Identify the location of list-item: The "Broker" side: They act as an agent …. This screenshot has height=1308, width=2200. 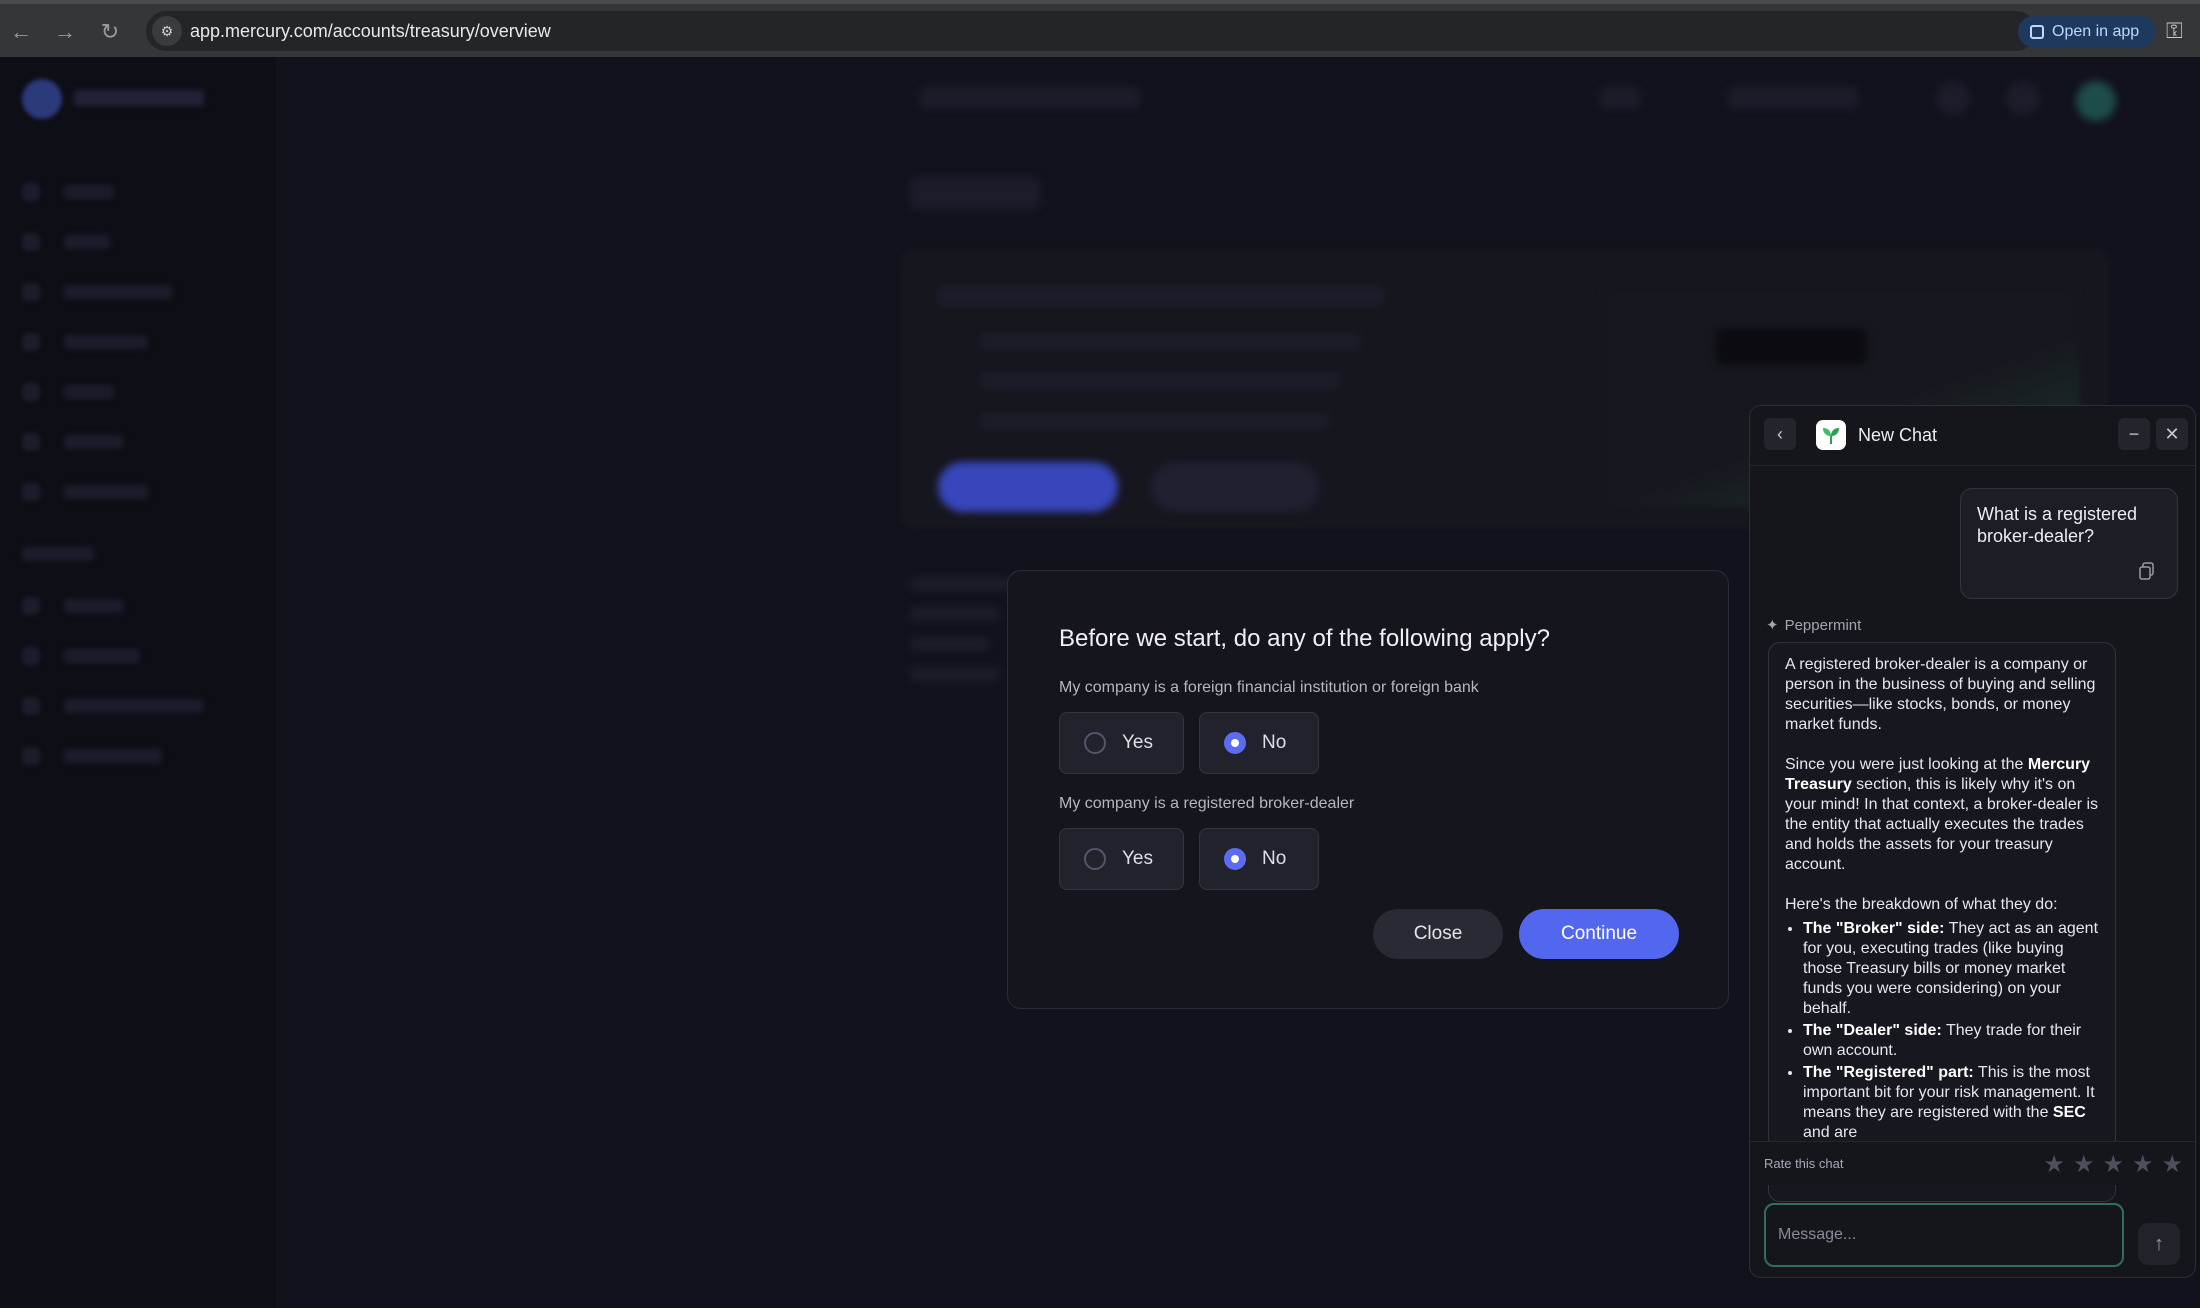
(1951, 969).